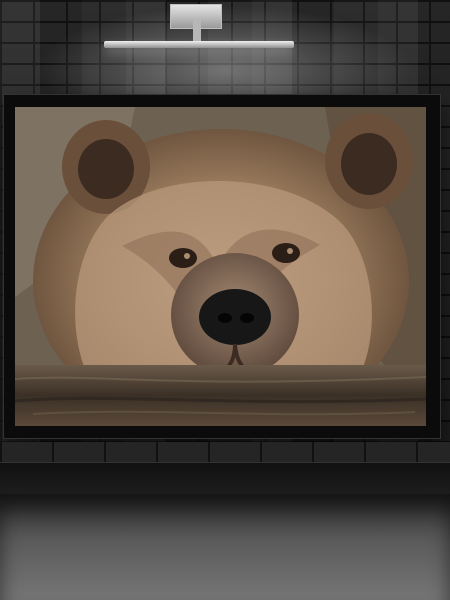 The width and height of the screenshot is (450, 600). Describe the element at coordinates (199, 44) in the screenshot. I see `lamp-bar` at that location.